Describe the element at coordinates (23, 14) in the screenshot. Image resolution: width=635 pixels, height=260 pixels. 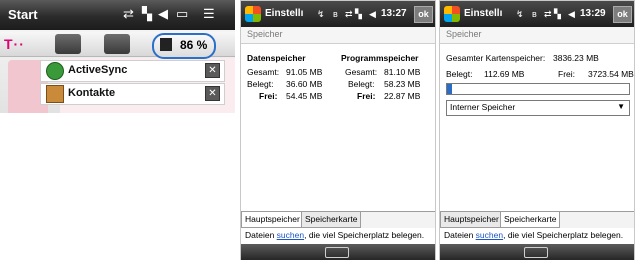
I see `start-title: Start` at that location.